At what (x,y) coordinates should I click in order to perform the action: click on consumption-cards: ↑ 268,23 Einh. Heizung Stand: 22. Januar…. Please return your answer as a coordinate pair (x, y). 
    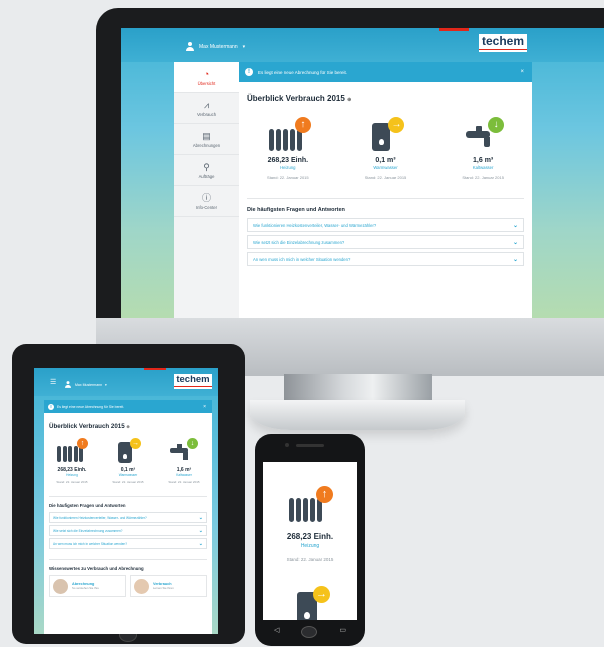
    Looking at the image, I should click on (128, 460).